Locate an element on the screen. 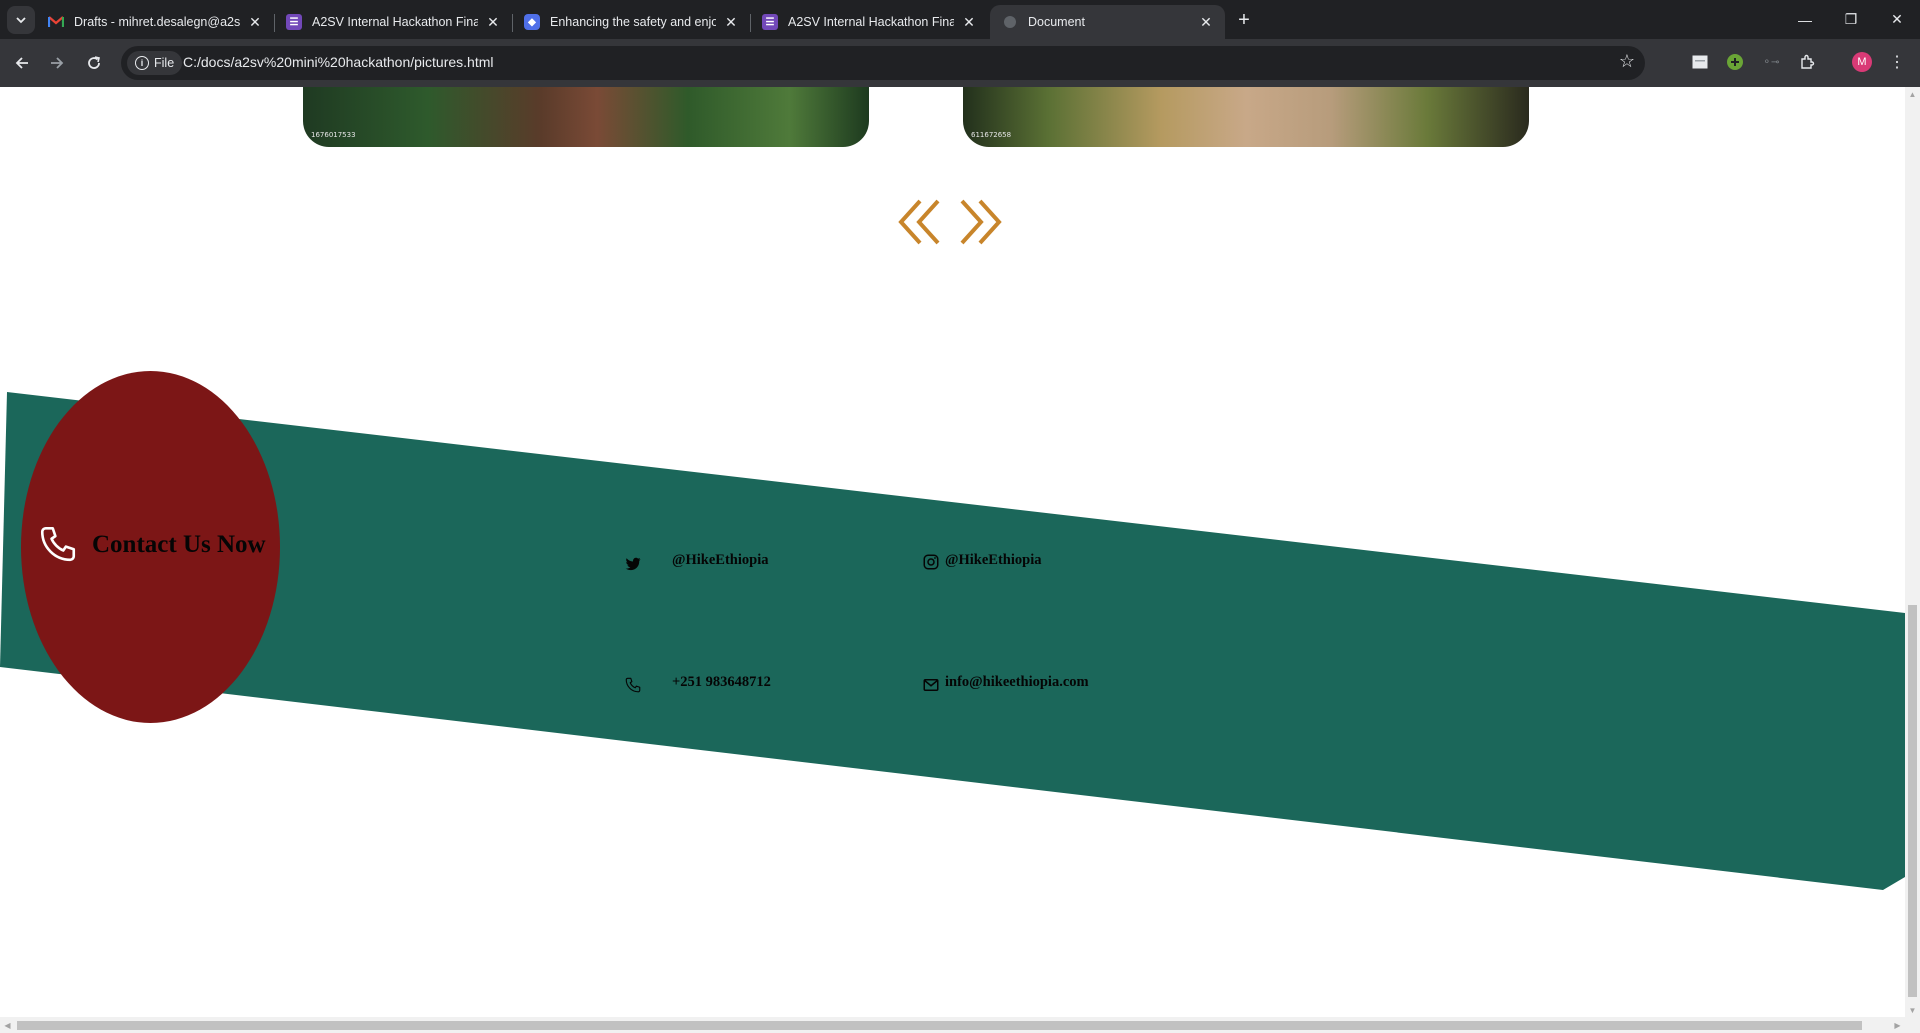  restore-button: ❐ is located at coordinates (1851, 19).